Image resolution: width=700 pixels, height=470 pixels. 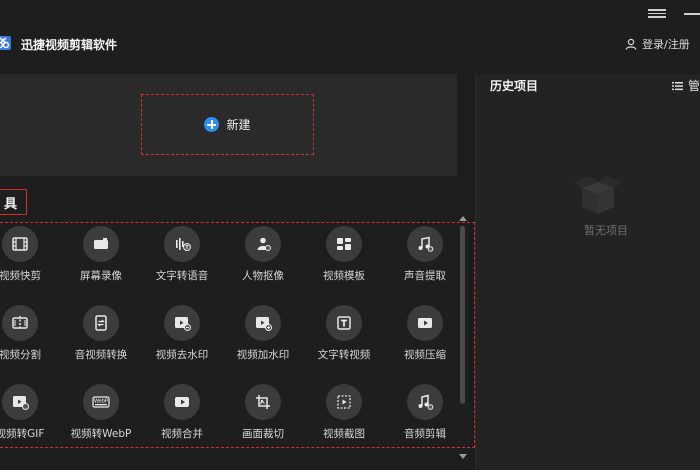 I want to click on plus-icon, so click(x=212, y=124).